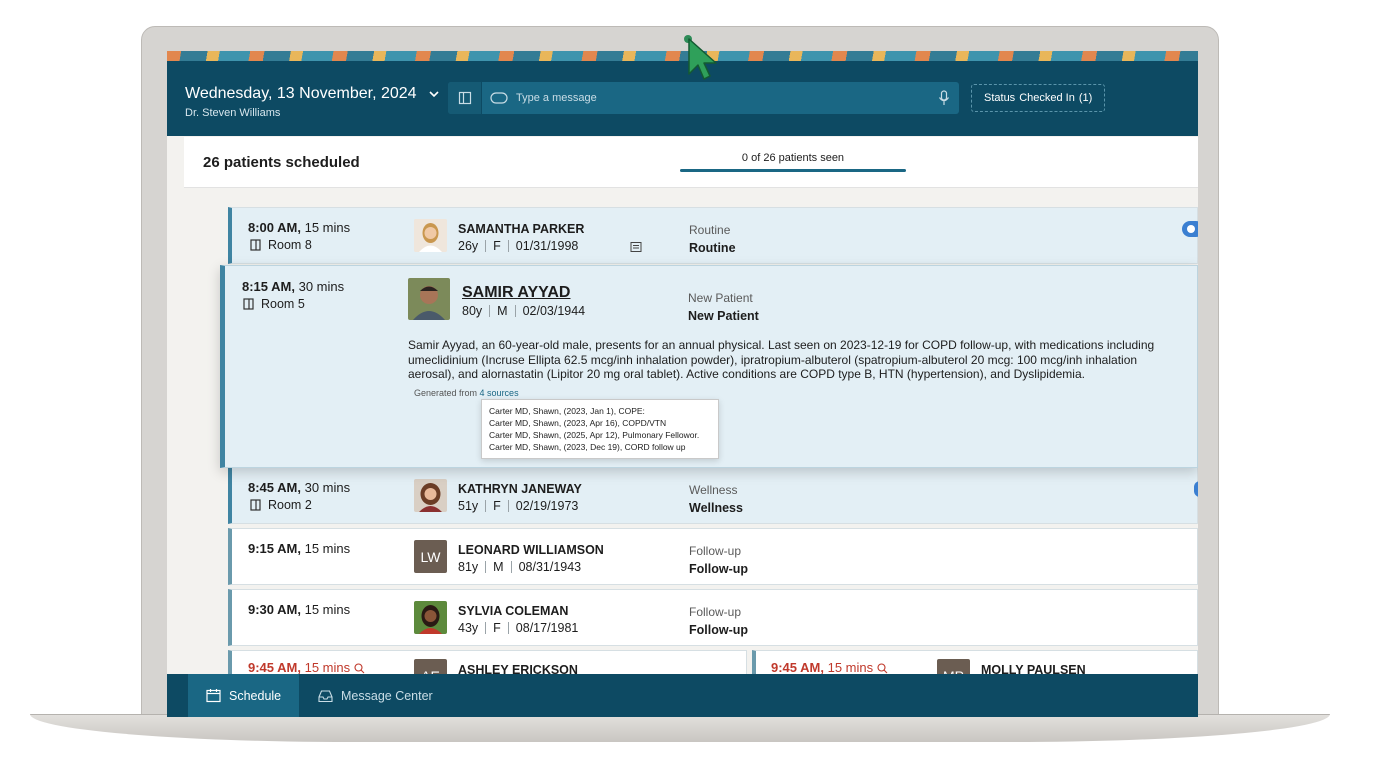 This screenshot has height=768, width=1375. Describe the element at coordinates (281, 245) in the screenshot. I see `room-label: Room 8` at that location.